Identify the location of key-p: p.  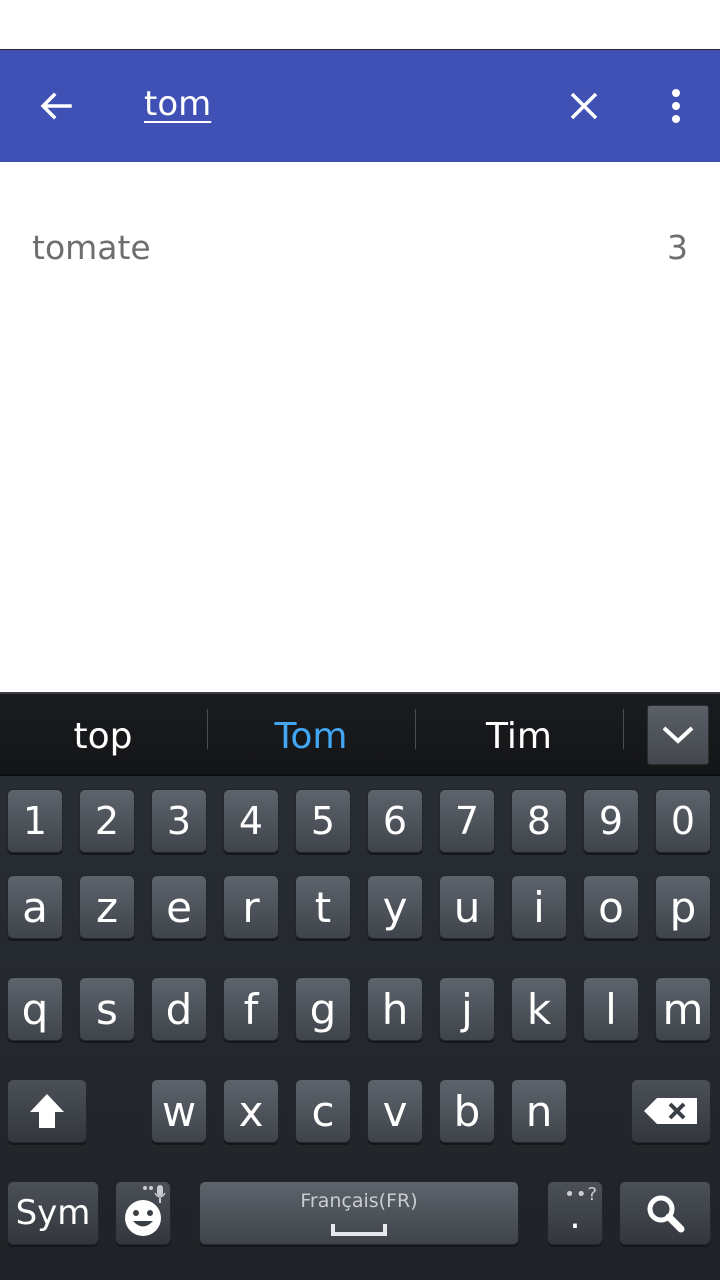
(683, 907).